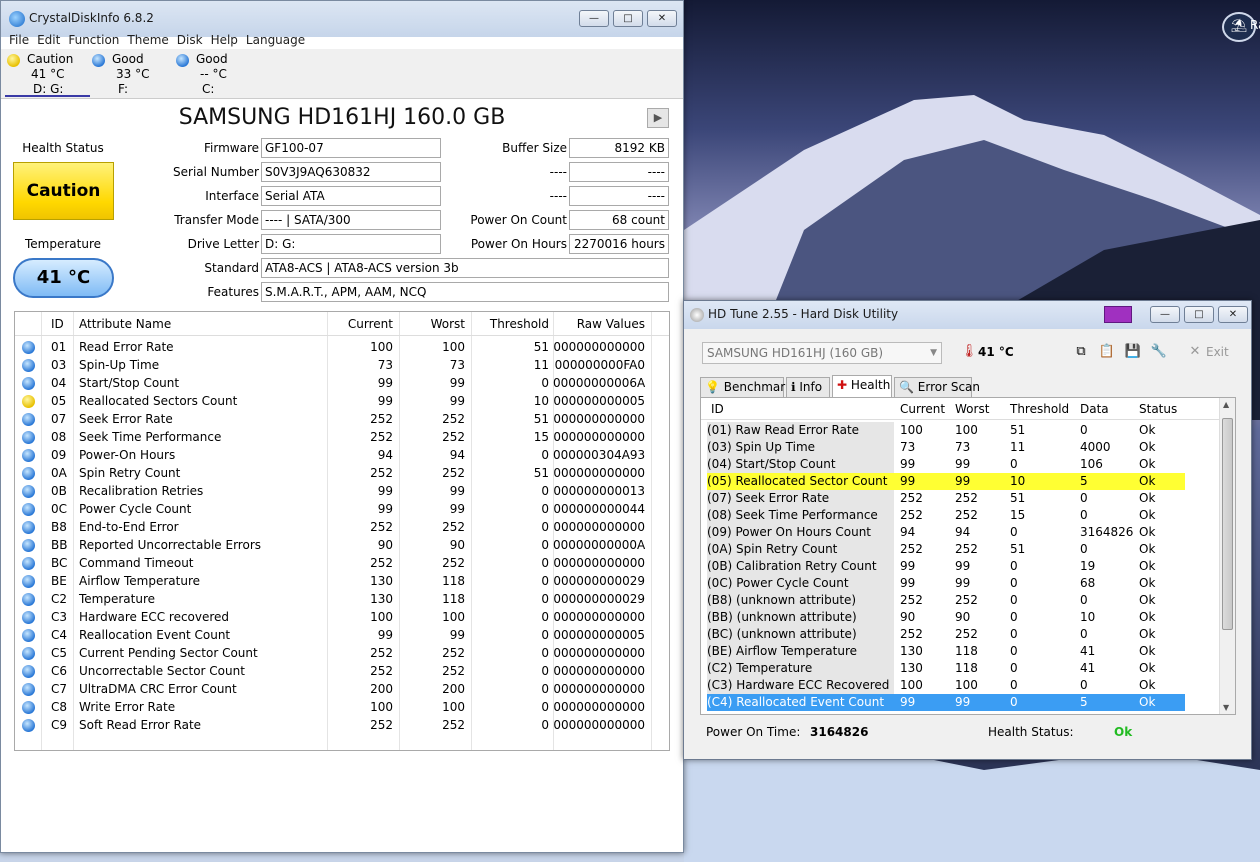 Image resolution: width=1260 pixels, height=862 pixels. I want to click on health-row: (C2) Temperature 130 118 0 41 Ok, so click(946, 668).